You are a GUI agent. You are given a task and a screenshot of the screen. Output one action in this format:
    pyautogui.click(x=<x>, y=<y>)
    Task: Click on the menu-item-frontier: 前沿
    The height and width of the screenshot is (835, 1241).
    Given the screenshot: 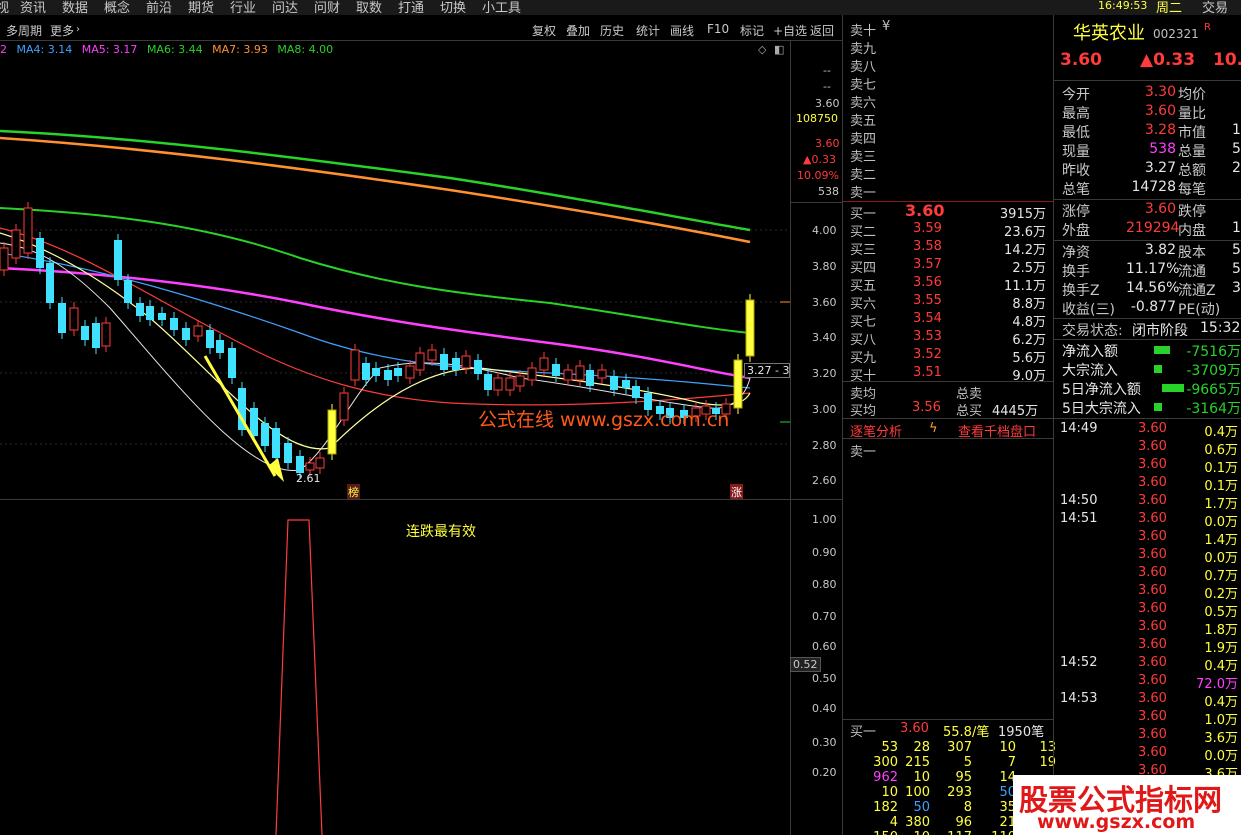 What is the action you would take?
    pyautogui.click(x=159, y=8)
    